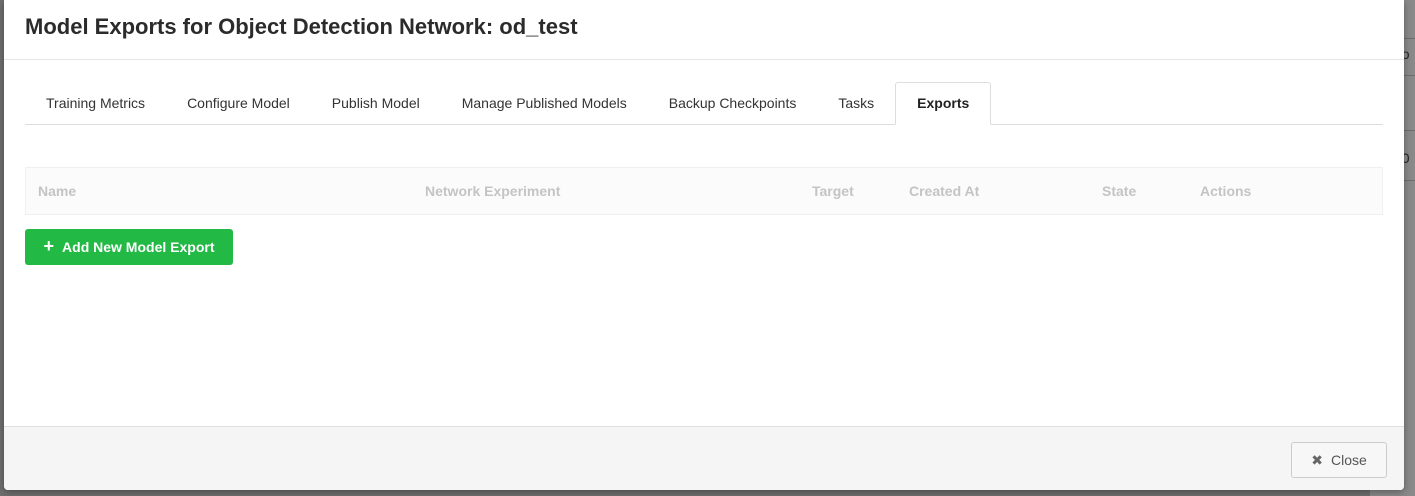 Image resolution: width=1415 pixels, height=496 pixels. What do you see at coordinates (376, 103) in the screenshot?
I see `tab-publish-model: Publish Model` at bounding box center [376, 103].